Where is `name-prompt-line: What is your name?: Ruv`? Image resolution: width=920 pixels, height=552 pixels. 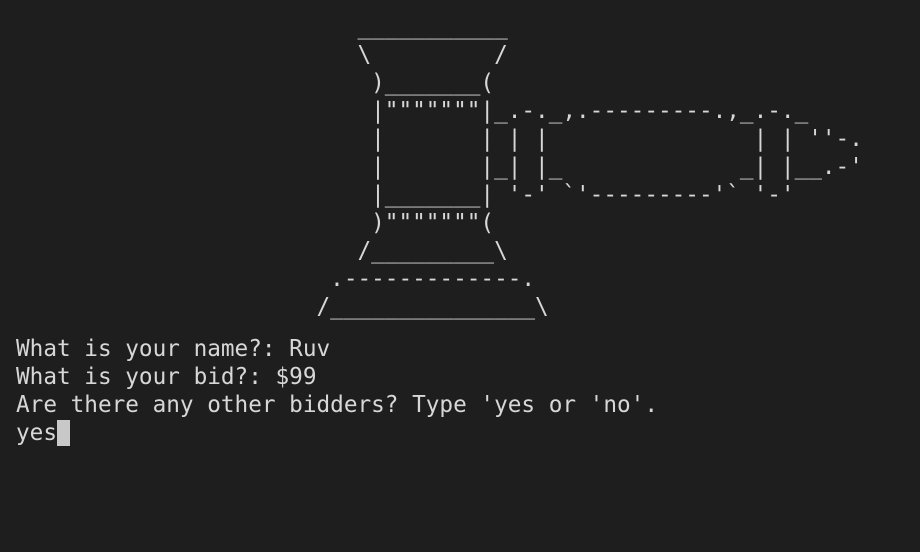 name-prompt-line: What is your name?: Ruv is located at coordinates (173, 349).